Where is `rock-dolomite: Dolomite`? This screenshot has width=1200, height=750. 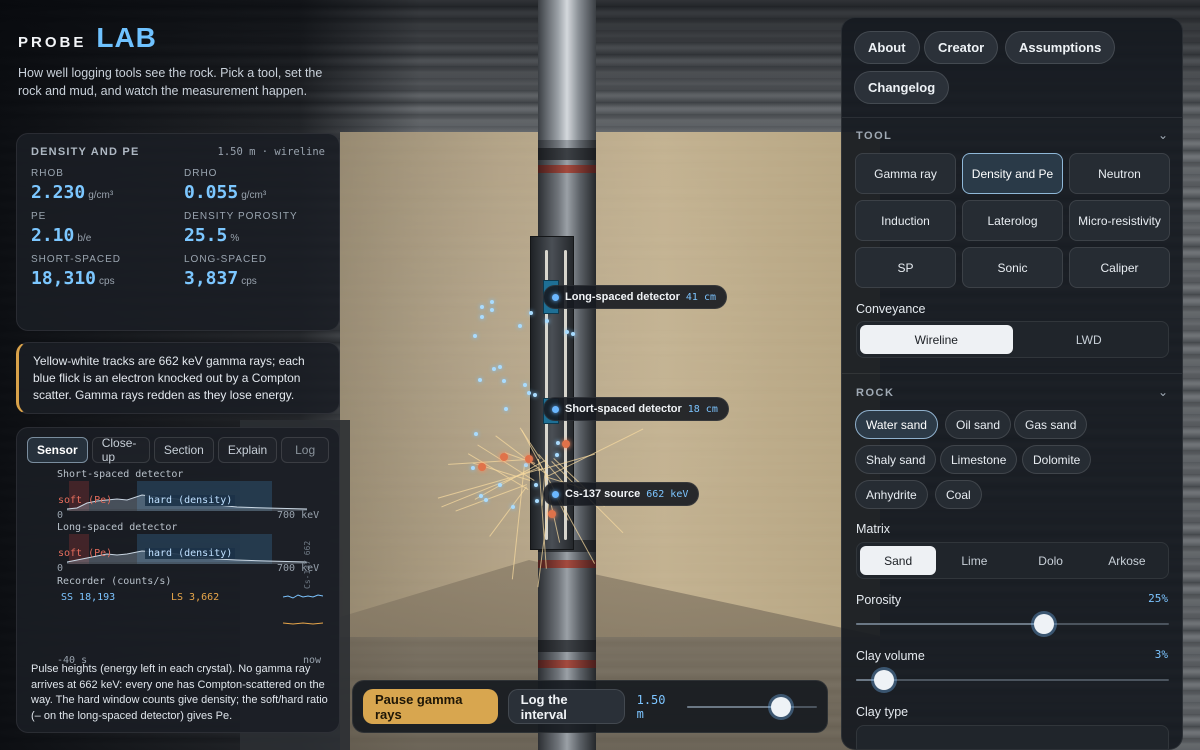 rock-dolomite: Dolomite is located at coordinates (1057, 459).